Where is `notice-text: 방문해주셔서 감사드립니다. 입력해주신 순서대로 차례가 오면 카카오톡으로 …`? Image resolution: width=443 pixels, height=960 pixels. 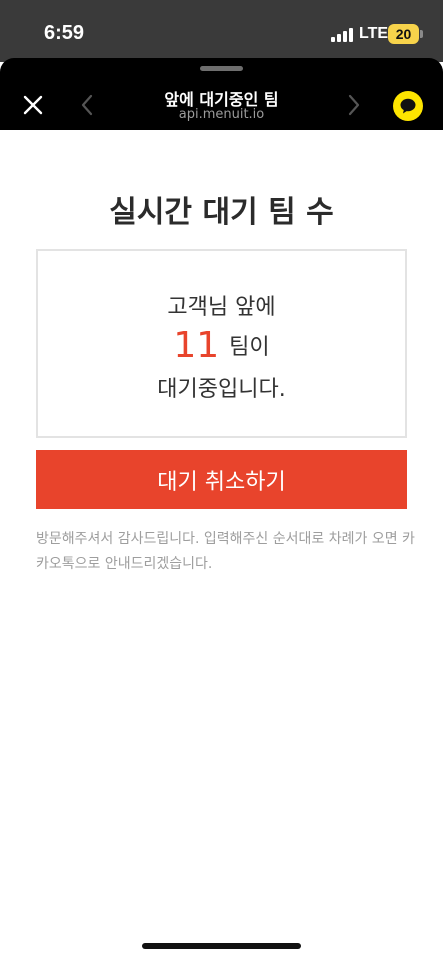 notice-text: 방문해주셔서 감사드립니다. 입력해주신 순서대로 차례가 오면 카카오톡으로 … is located at coordinates (225, 551).